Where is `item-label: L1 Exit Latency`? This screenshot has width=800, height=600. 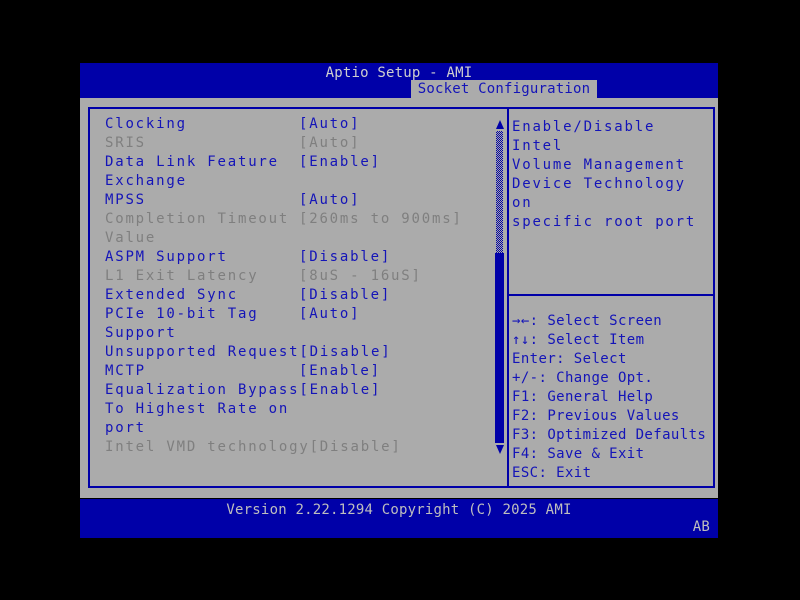
item-label: L1 Exit Latency is located at coordinates (182, 276).